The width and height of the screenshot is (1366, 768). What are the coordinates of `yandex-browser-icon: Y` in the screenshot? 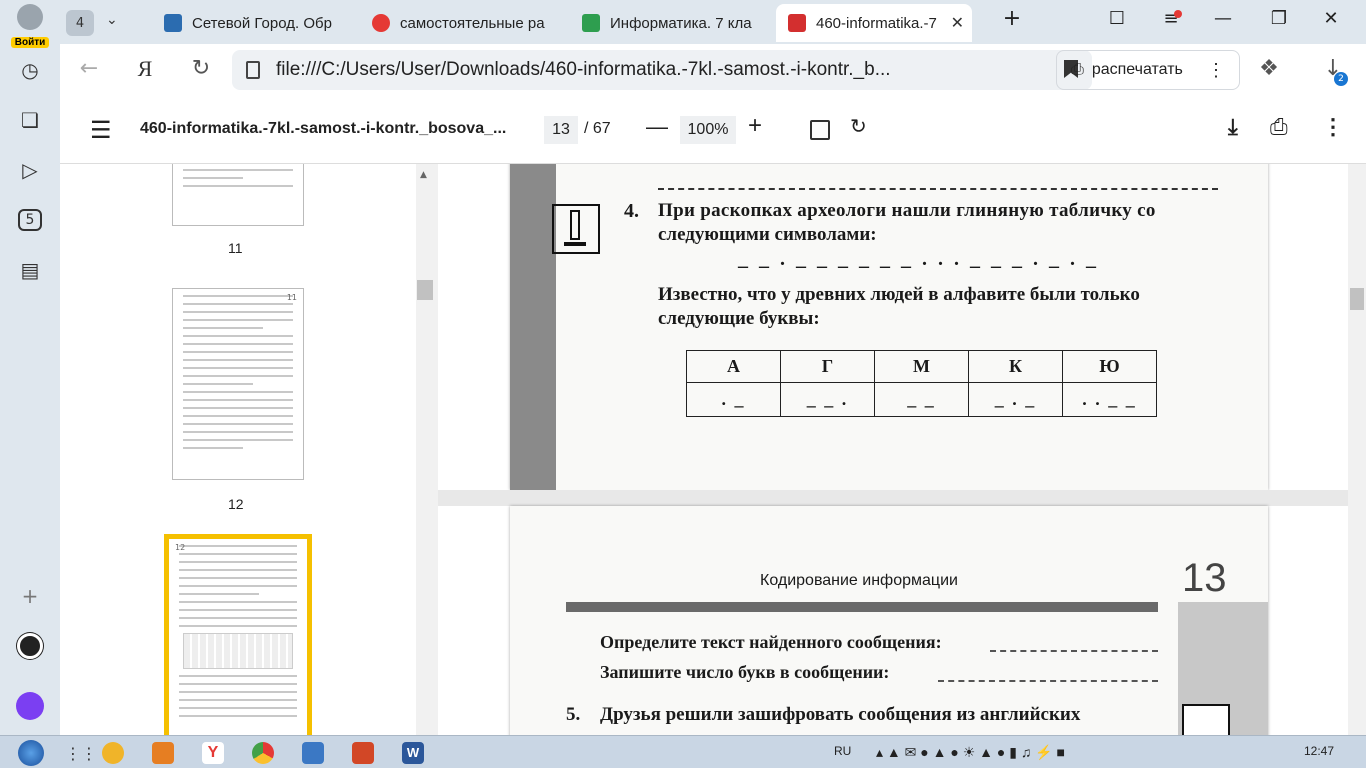 It's located at (213, 753).